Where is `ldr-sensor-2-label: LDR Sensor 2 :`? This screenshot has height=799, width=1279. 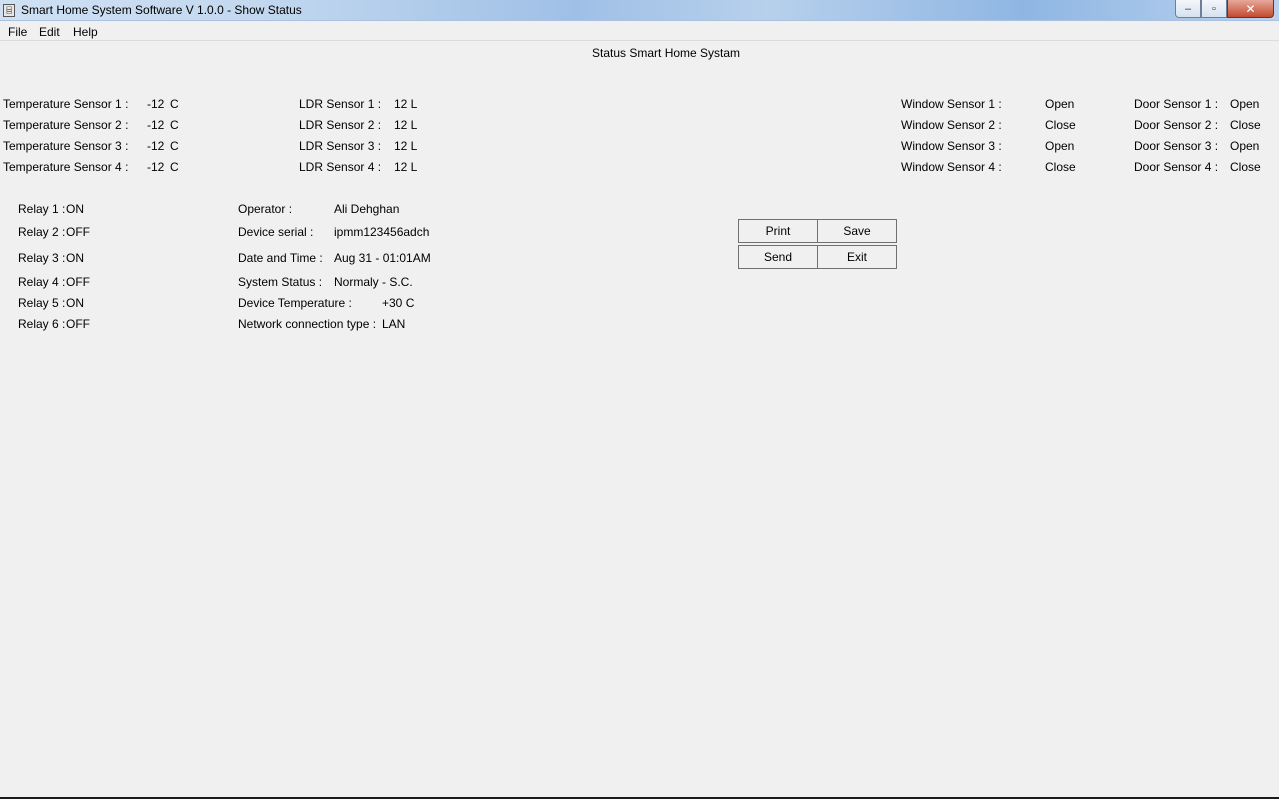
ldr-sensor-2-label: LDR Sensor 2 : is located at coordinates (340, 125).